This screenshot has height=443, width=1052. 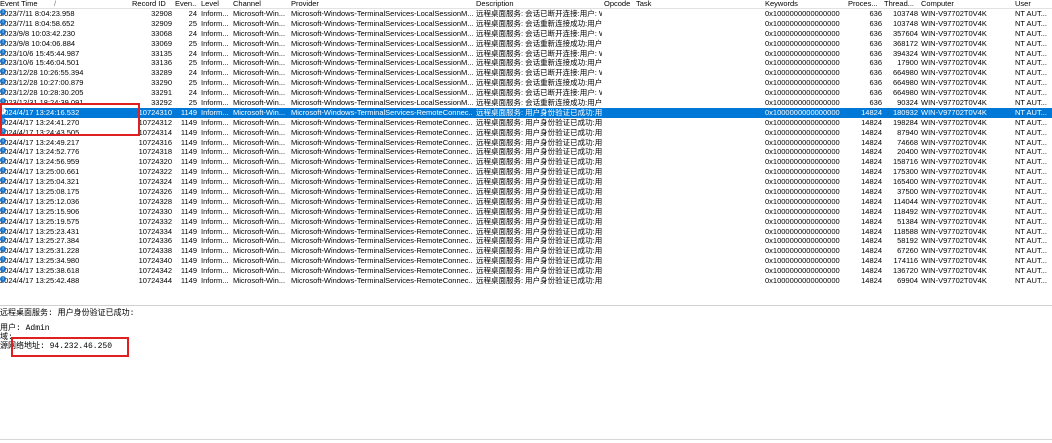 What do you see at coordinates (382, 4) in the screenshot?
I see `header-col-provider: Provider` at bounding box center [382, 4].